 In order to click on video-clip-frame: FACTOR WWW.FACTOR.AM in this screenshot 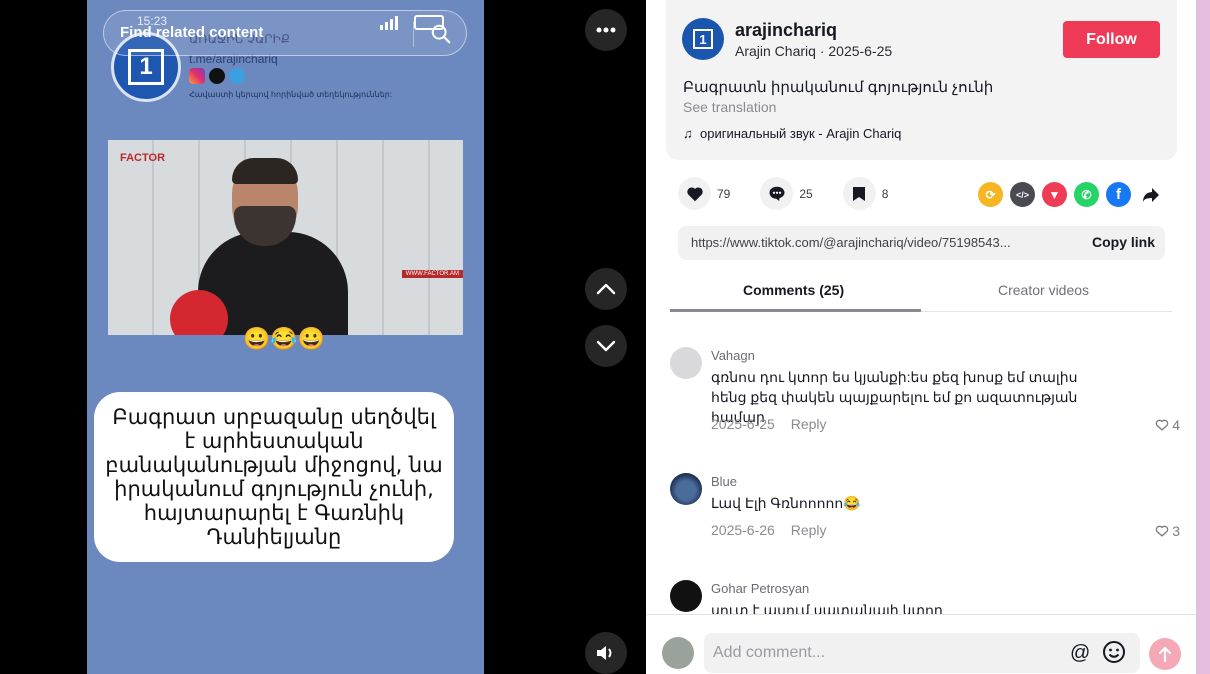, I will do `click(285, 237)`.